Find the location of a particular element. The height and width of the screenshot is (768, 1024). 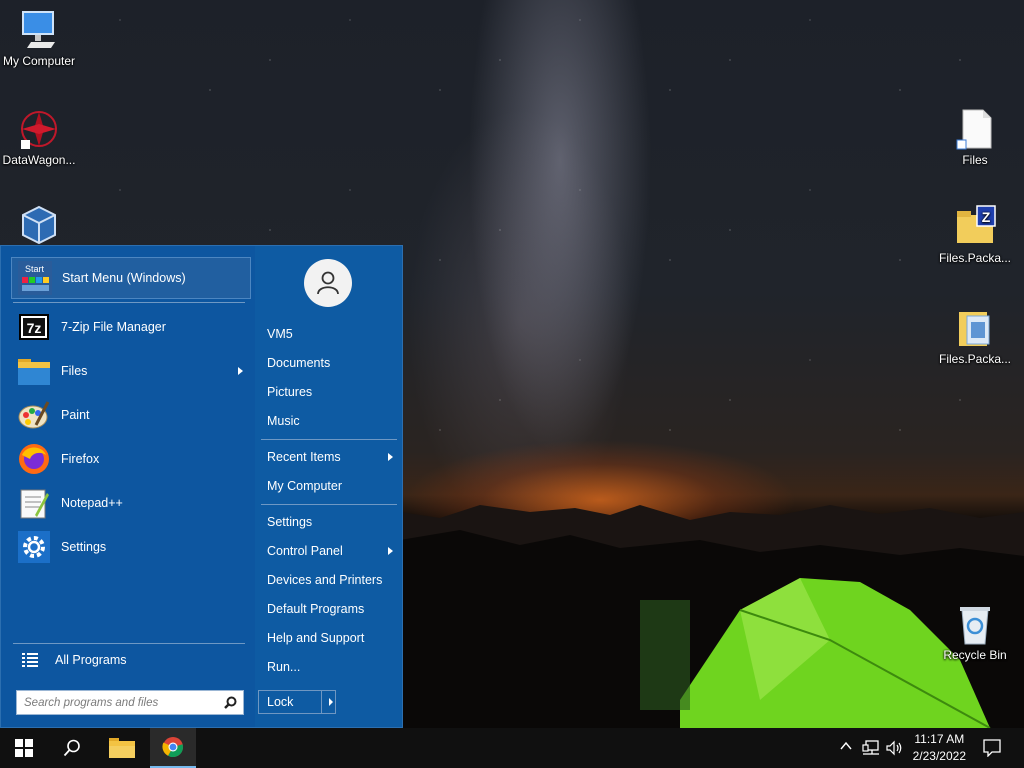

recycle-bin-icon is located at coordinates (975, 626).